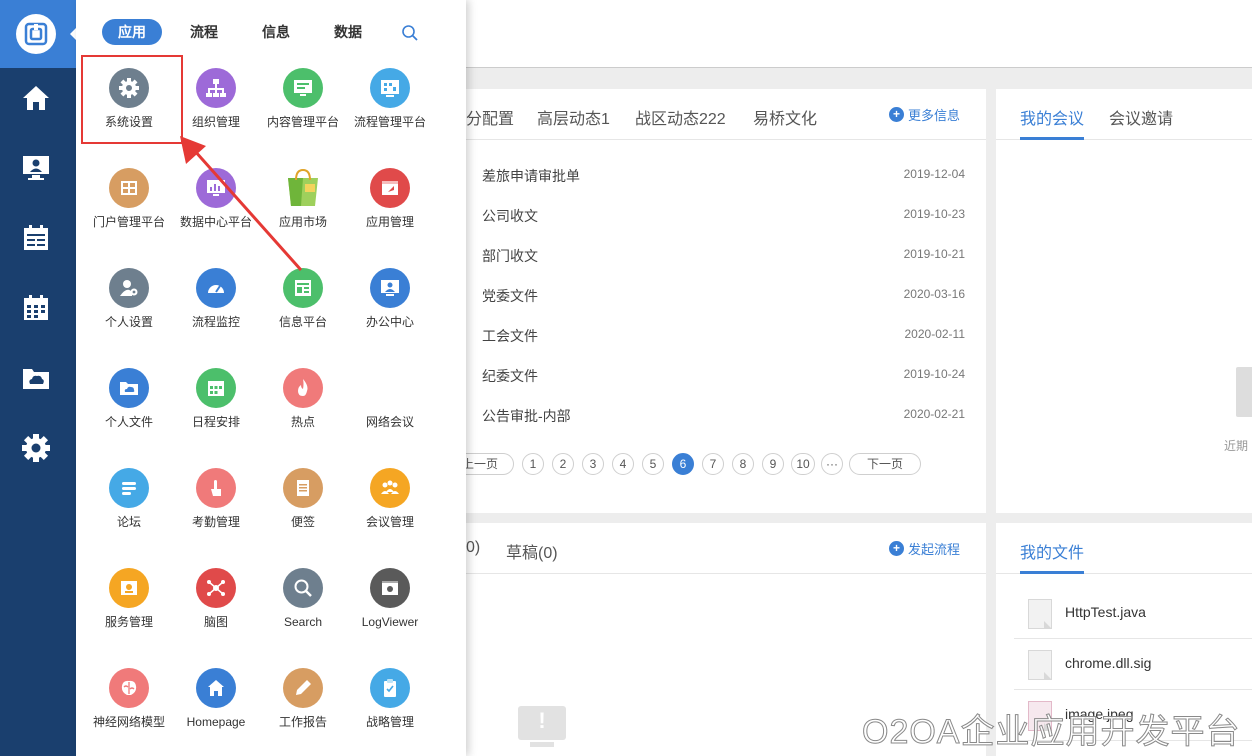 The image size is (1252, 756). Describe the element at coordinates (303, 712) in the screenshot. I see `app-tile: 工作报告` at that location.